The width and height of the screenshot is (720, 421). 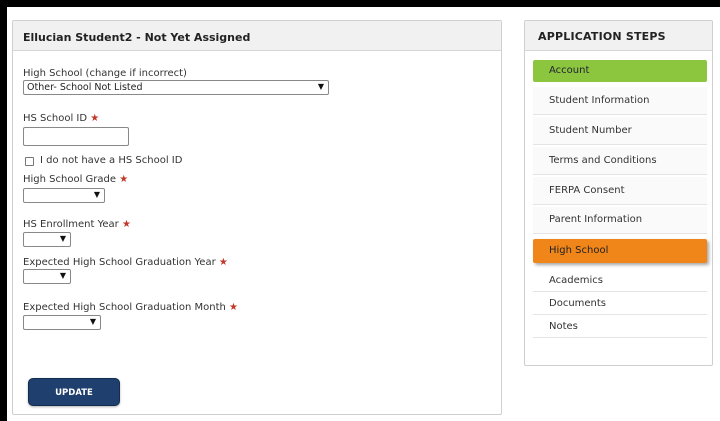 What do you see at coordinates (47, 276) in the screenshot?
I see `grad-year-select: ▼` at bounding box center [47, 276].